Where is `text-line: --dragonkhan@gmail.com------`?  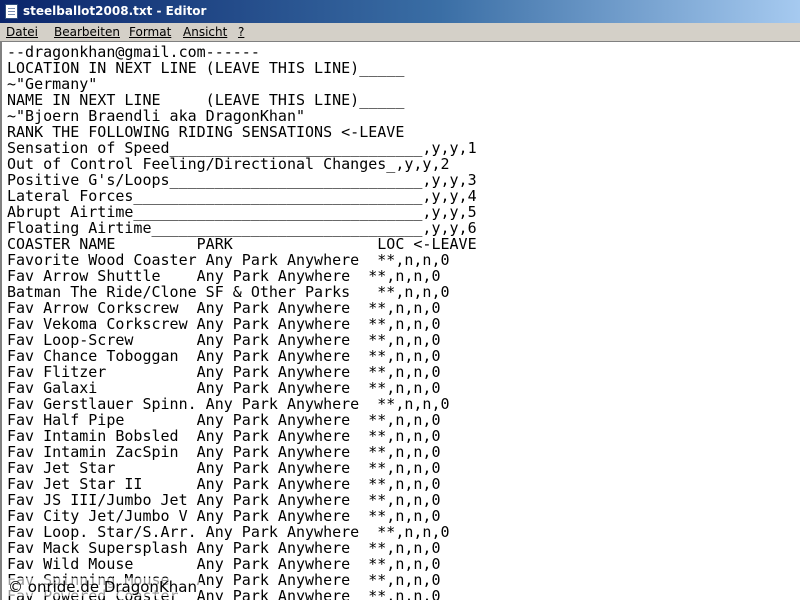
text-line: --dragonkhan@gmail.com------ is located at coordinates (242, 52).